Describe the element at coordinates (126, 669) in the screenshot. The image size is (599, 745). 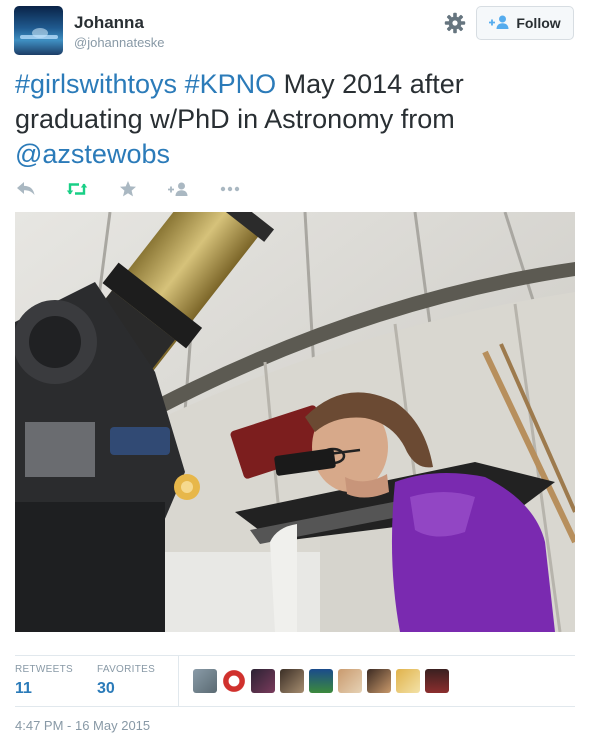
I see `favorites-label: FAVORITES` at that location.